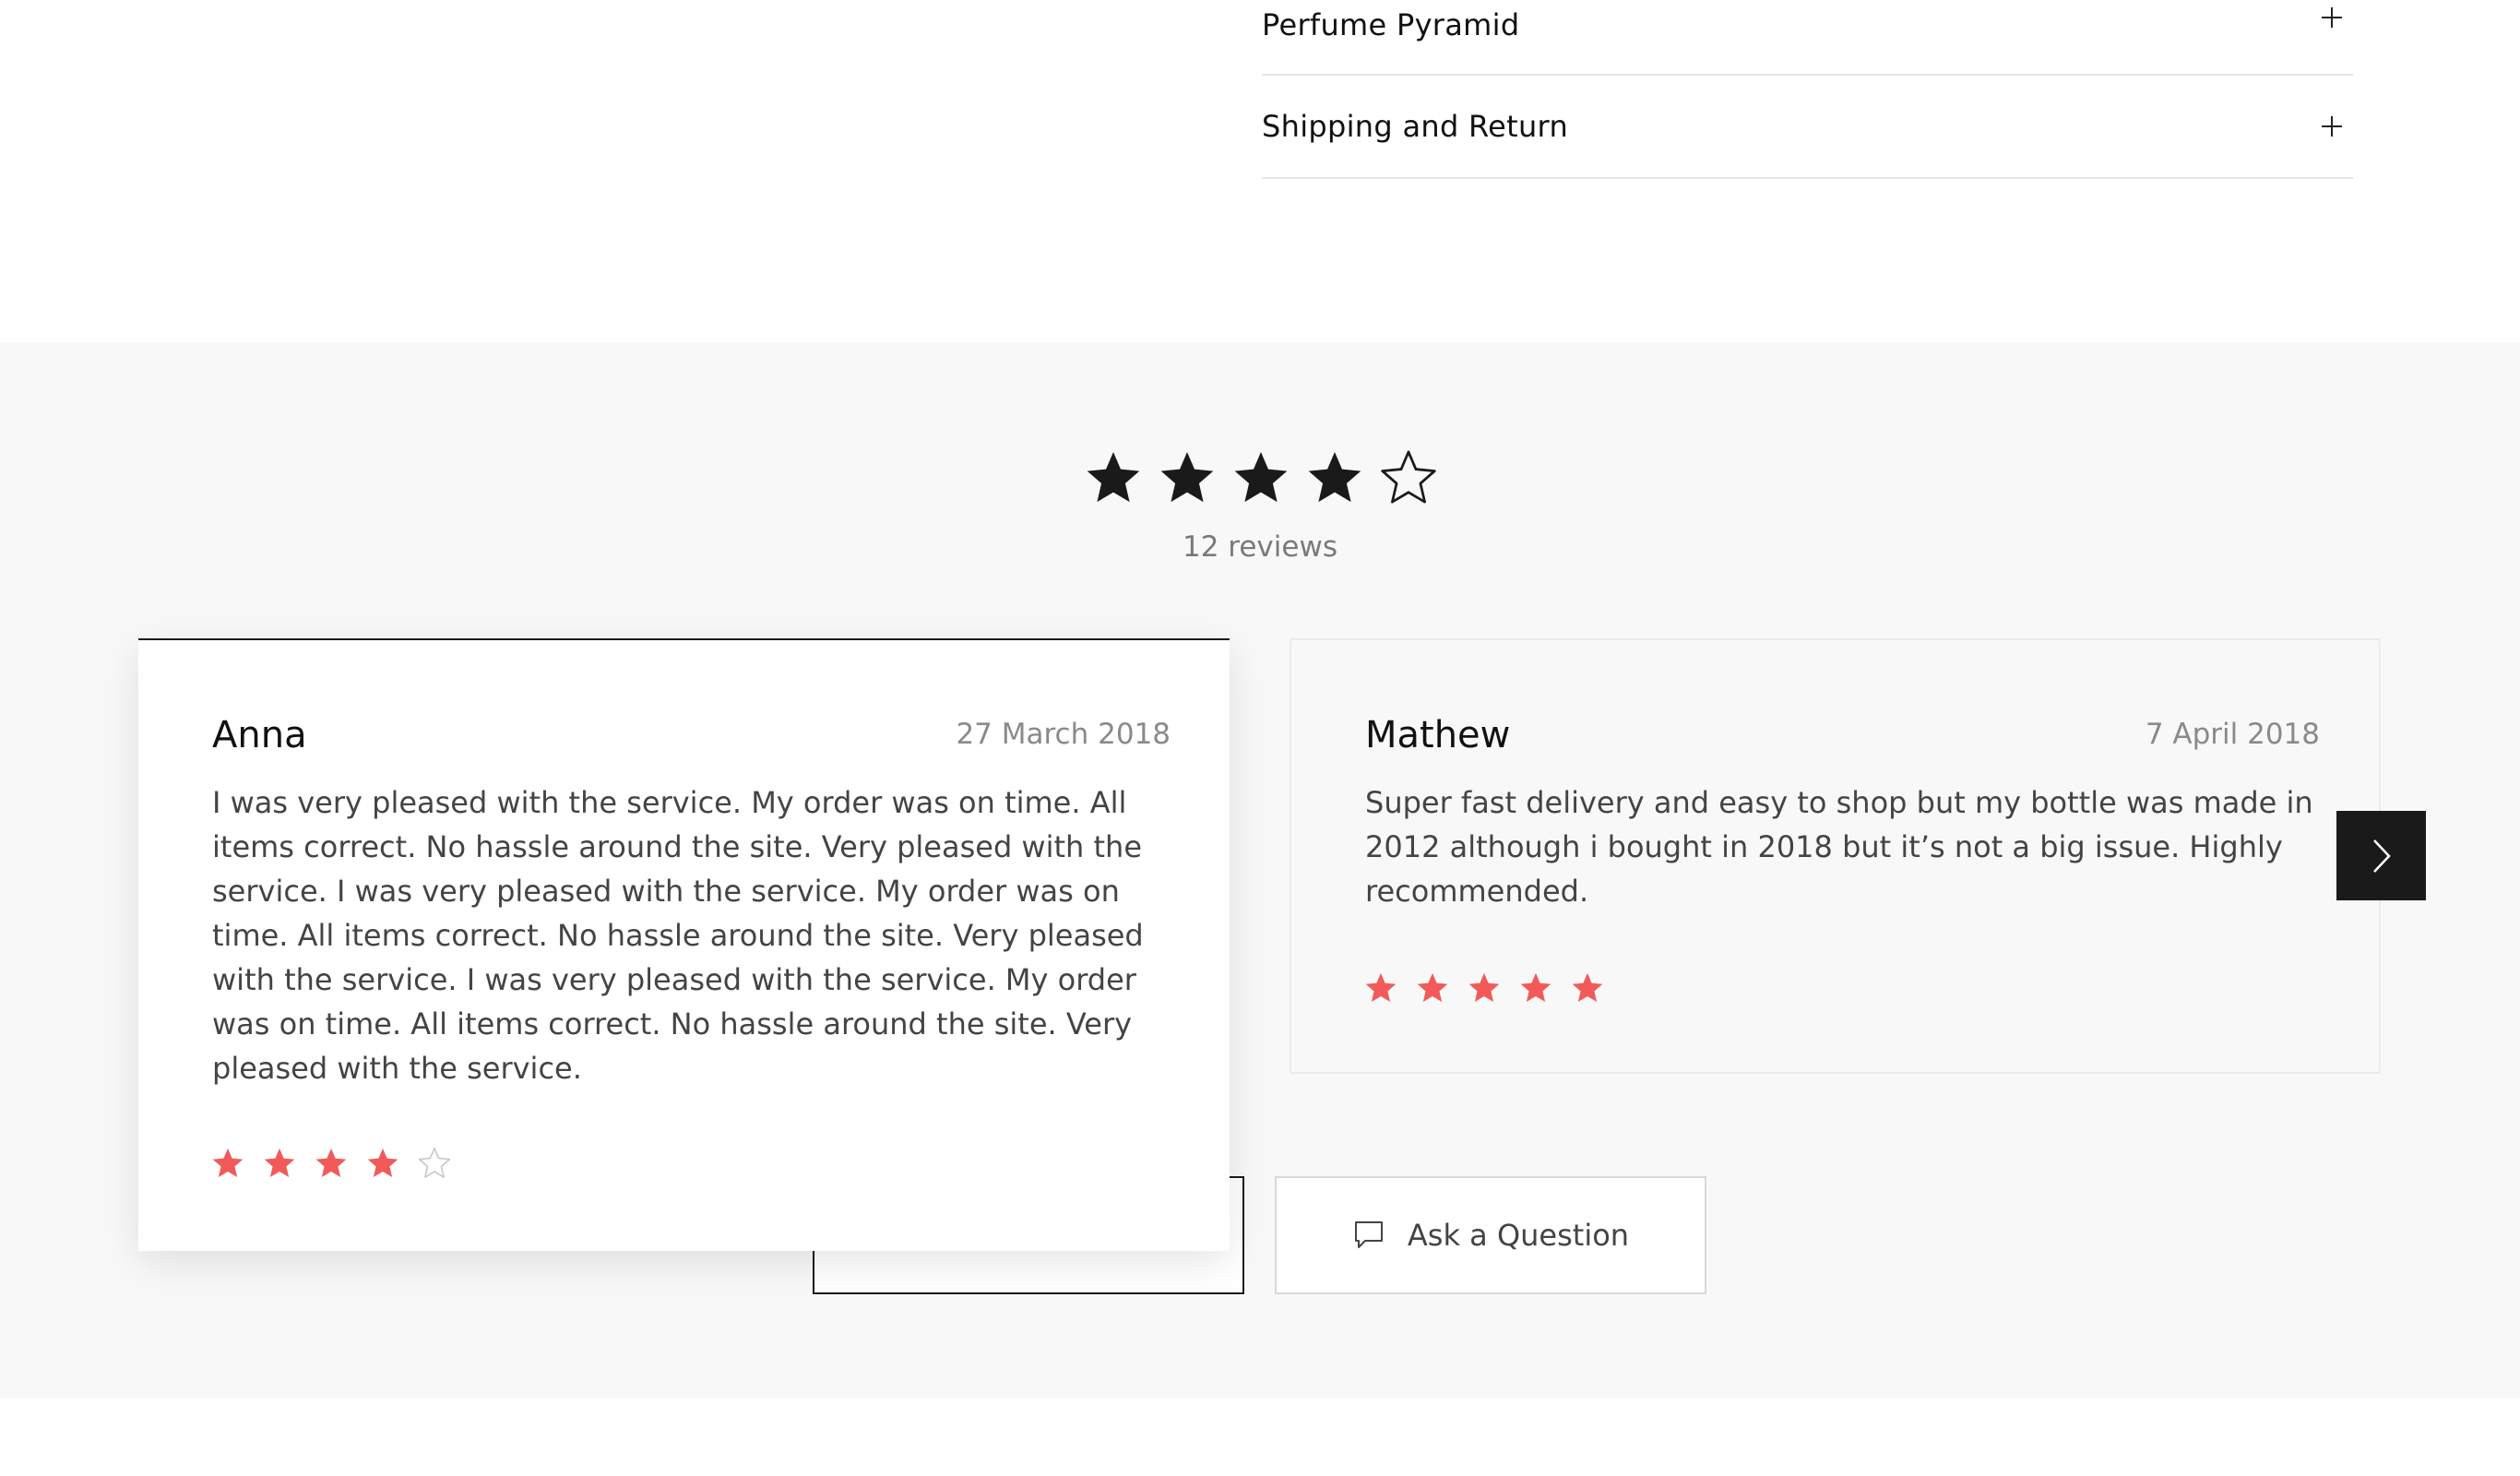 The height and width of the screenshot is (1476, 2520). What do you see at coordinates (1063, 734) in the screenshot?
I see `review-date: 27 March 2018` at bounding box center [1063, 734].